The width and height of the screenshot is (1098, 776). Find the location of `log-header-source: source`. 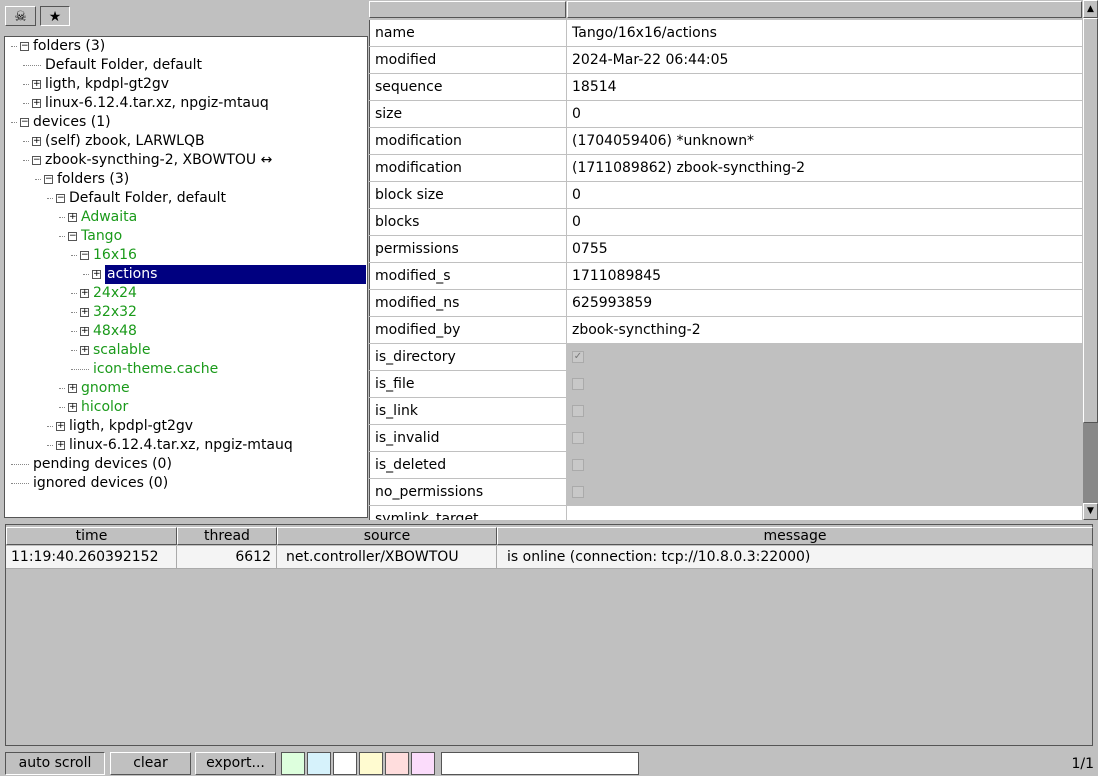

log-header-source: source is located at coordinates (387, 536).